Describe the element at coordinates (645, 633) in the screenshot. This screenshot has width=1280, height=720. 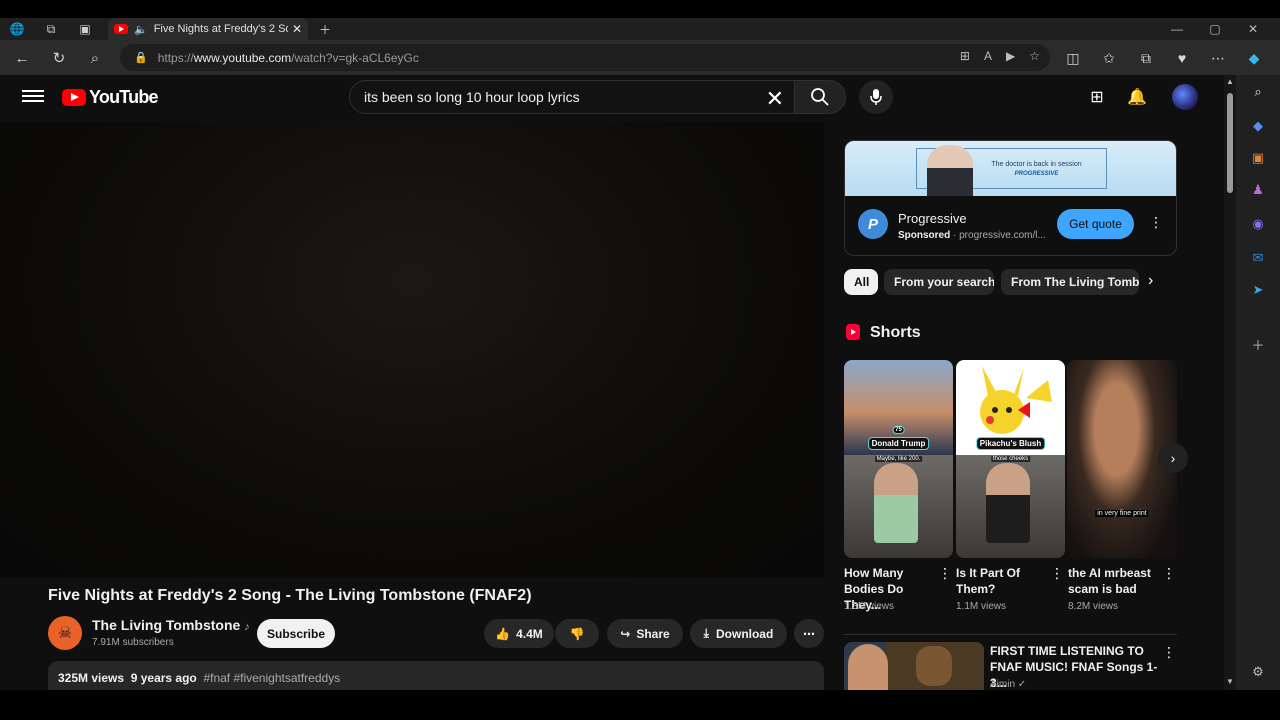
I see `share-button: ↪ Share` at that location.